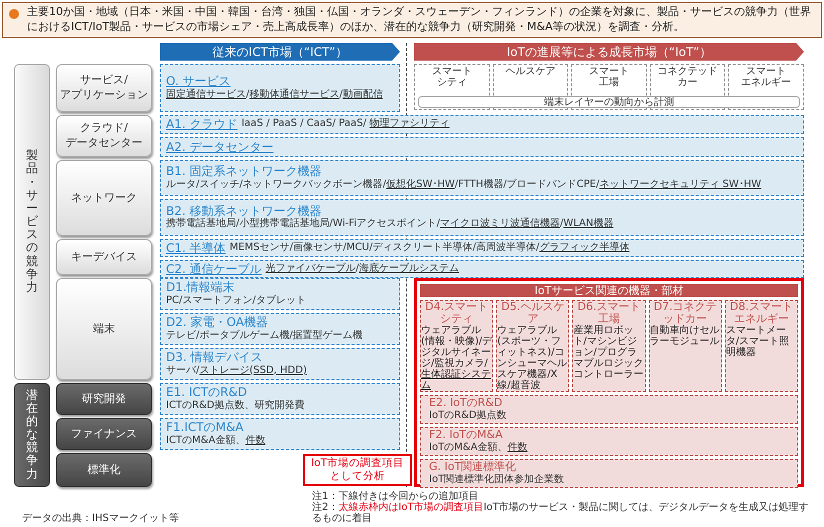  Describe the element at coordinates (199, 81) in the screenshot. I see `item-title: O. サービス` at that location.